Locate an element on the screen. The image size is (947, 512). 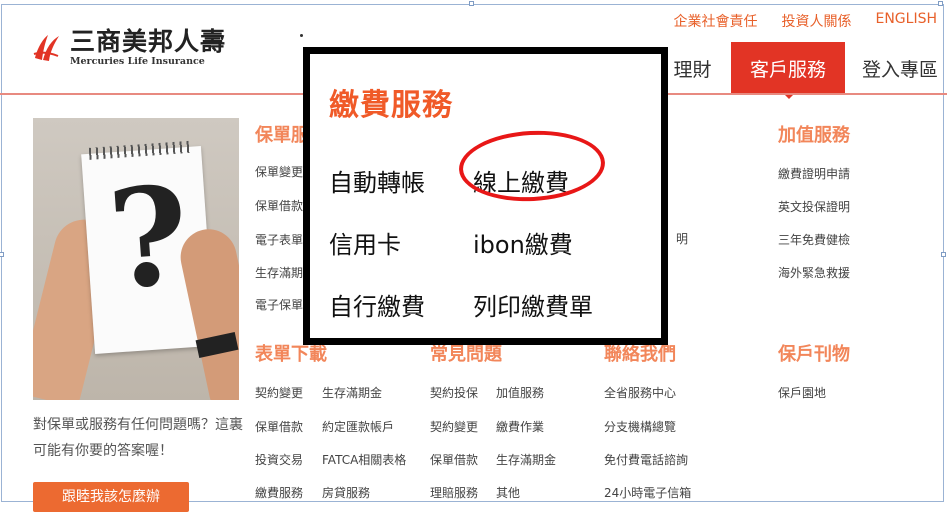
link-e-policy: 電子保單 is located at coordinates (279, 304).